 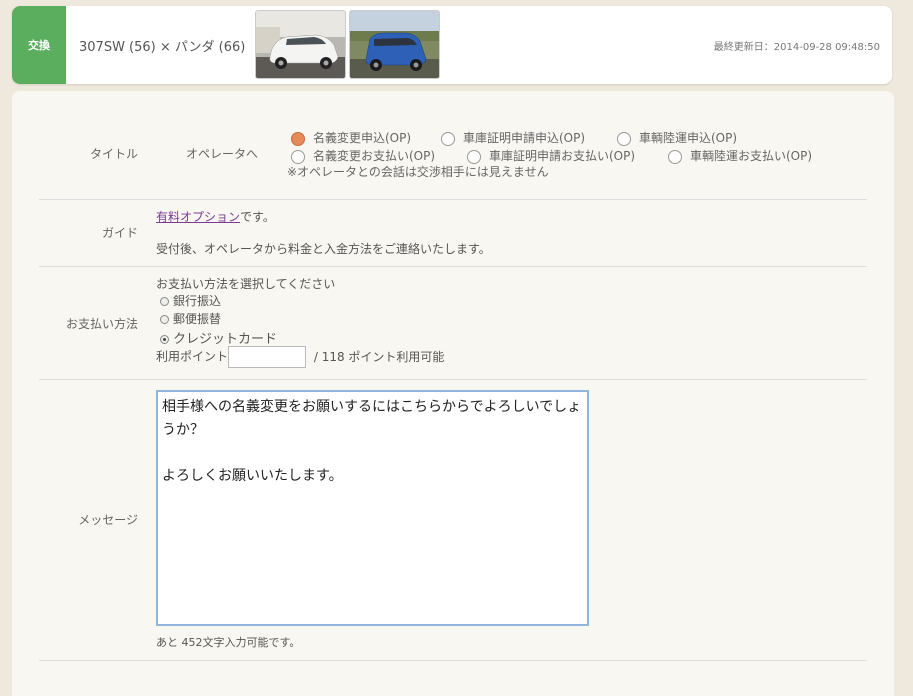 What do you see at coordinates (246, 284) in the screenshot?
I see `payment-prompt: お支払い方法を選択してください` at bounding box center [246, 284].